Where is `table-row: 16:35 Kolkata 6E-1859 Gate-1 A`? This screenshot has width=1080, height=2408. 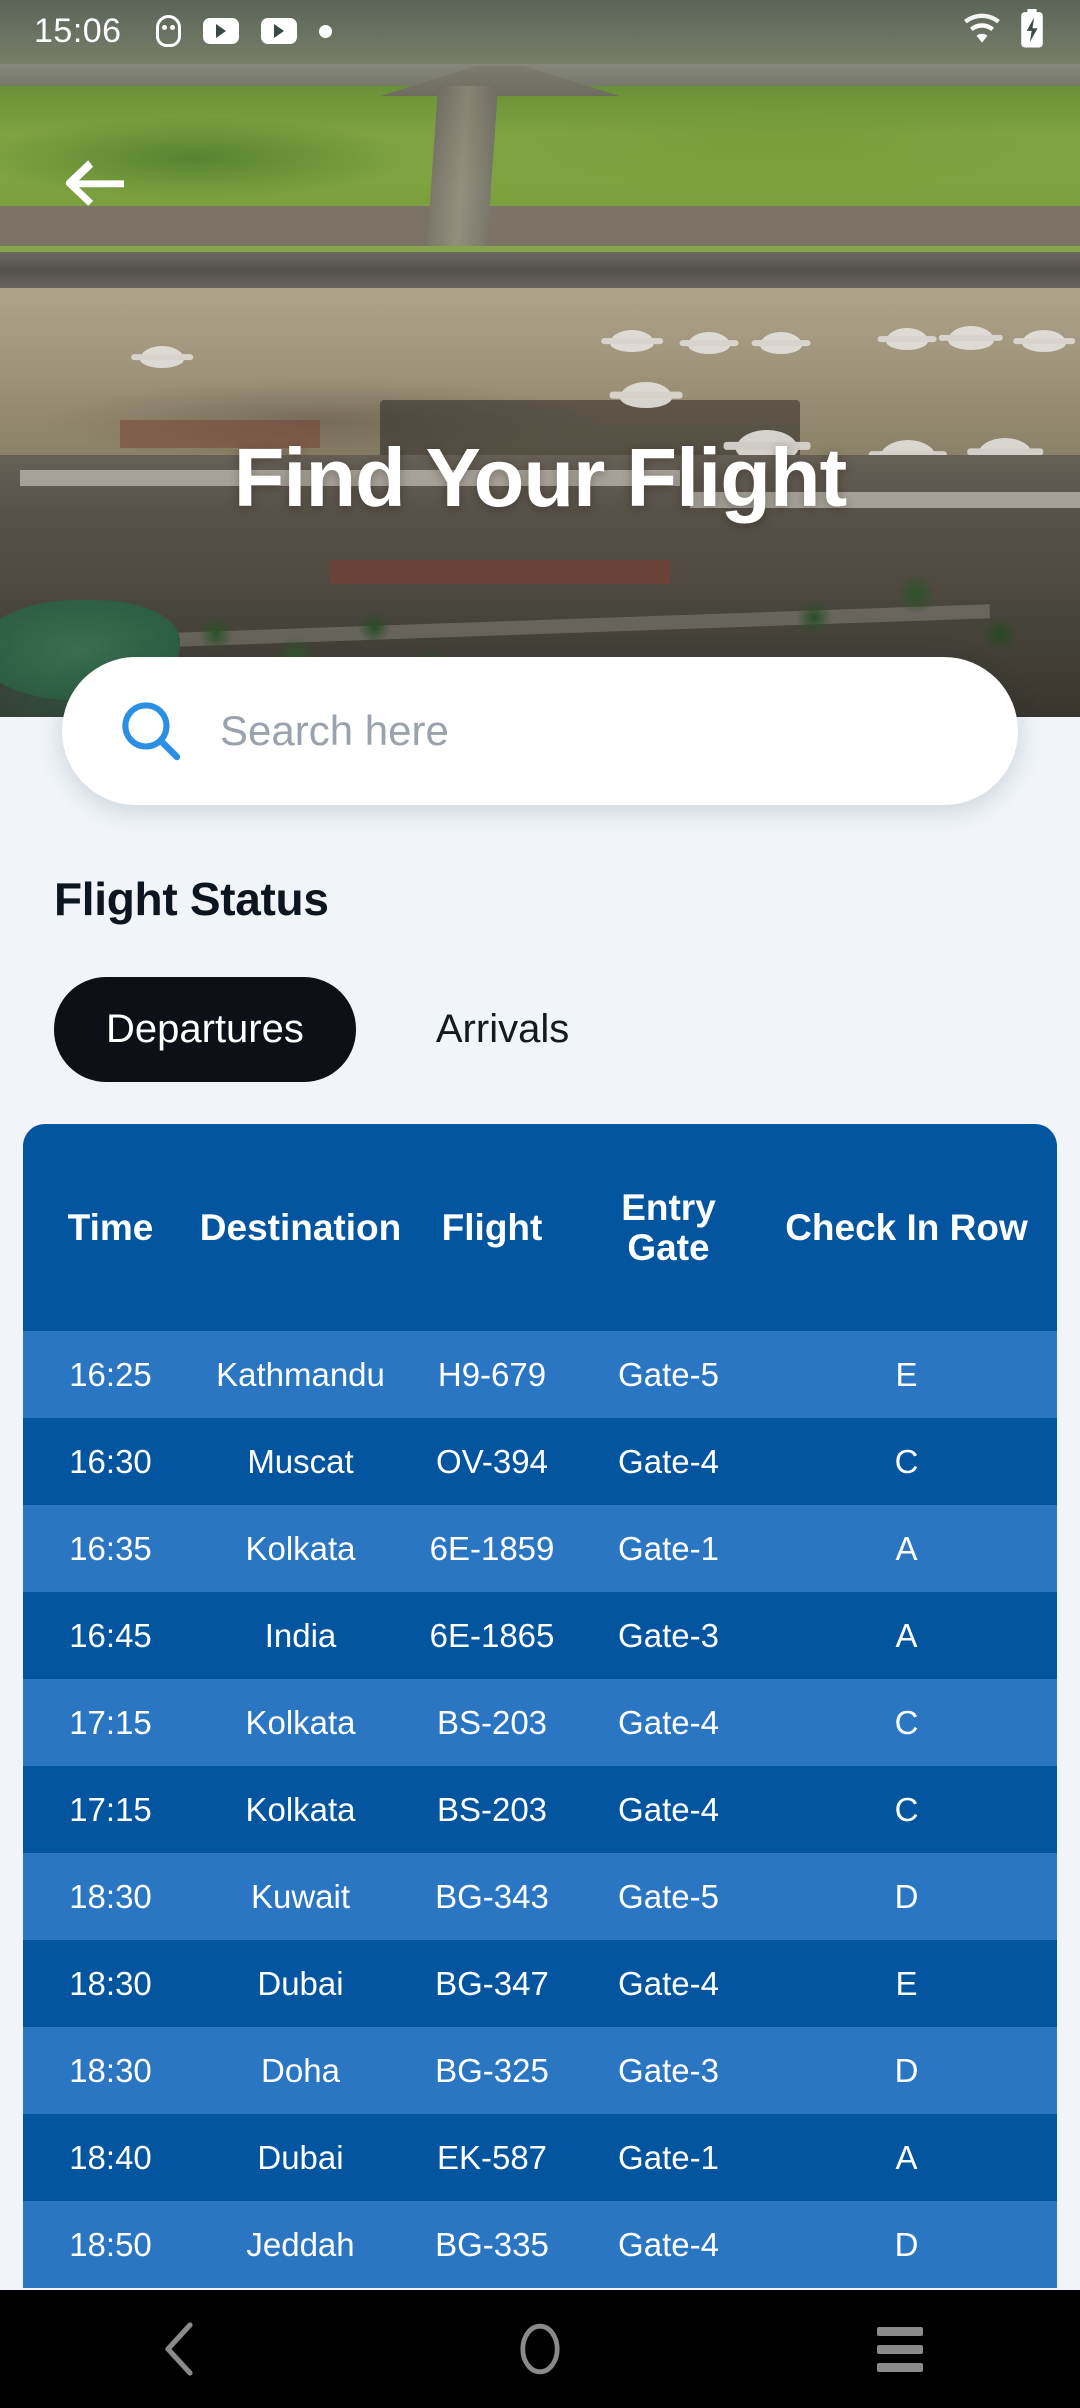 table-row: 16:35 Kolkata 6E-1859 Gate-1 A is located at coordinates (540, 1548).